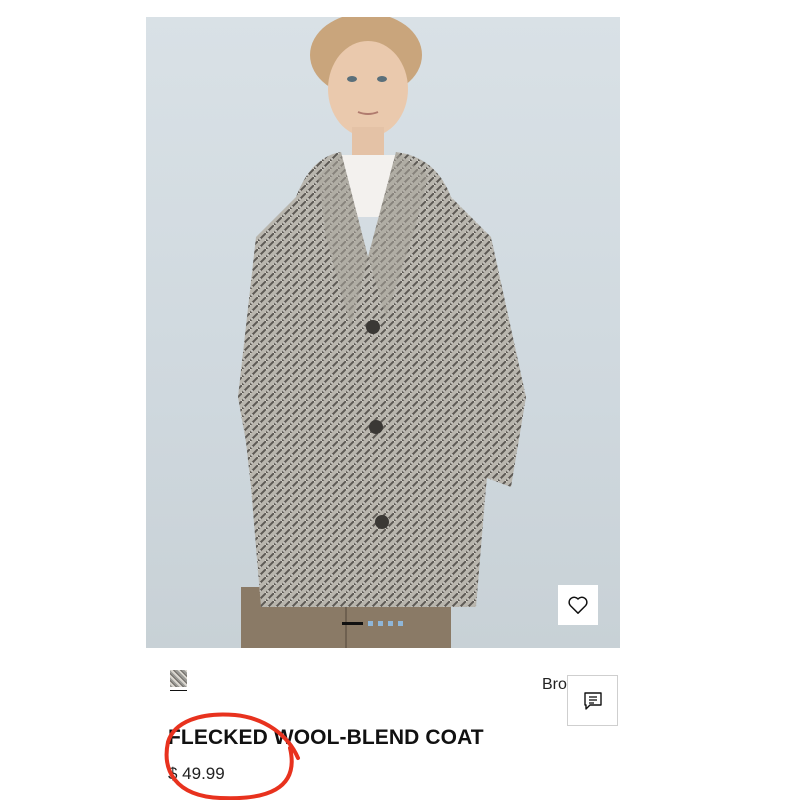 This screenshot has width=800, height=800. Describe the element at coordinates (178, 690) in the screenshot. I see `selected-swatch-underline` at that location.